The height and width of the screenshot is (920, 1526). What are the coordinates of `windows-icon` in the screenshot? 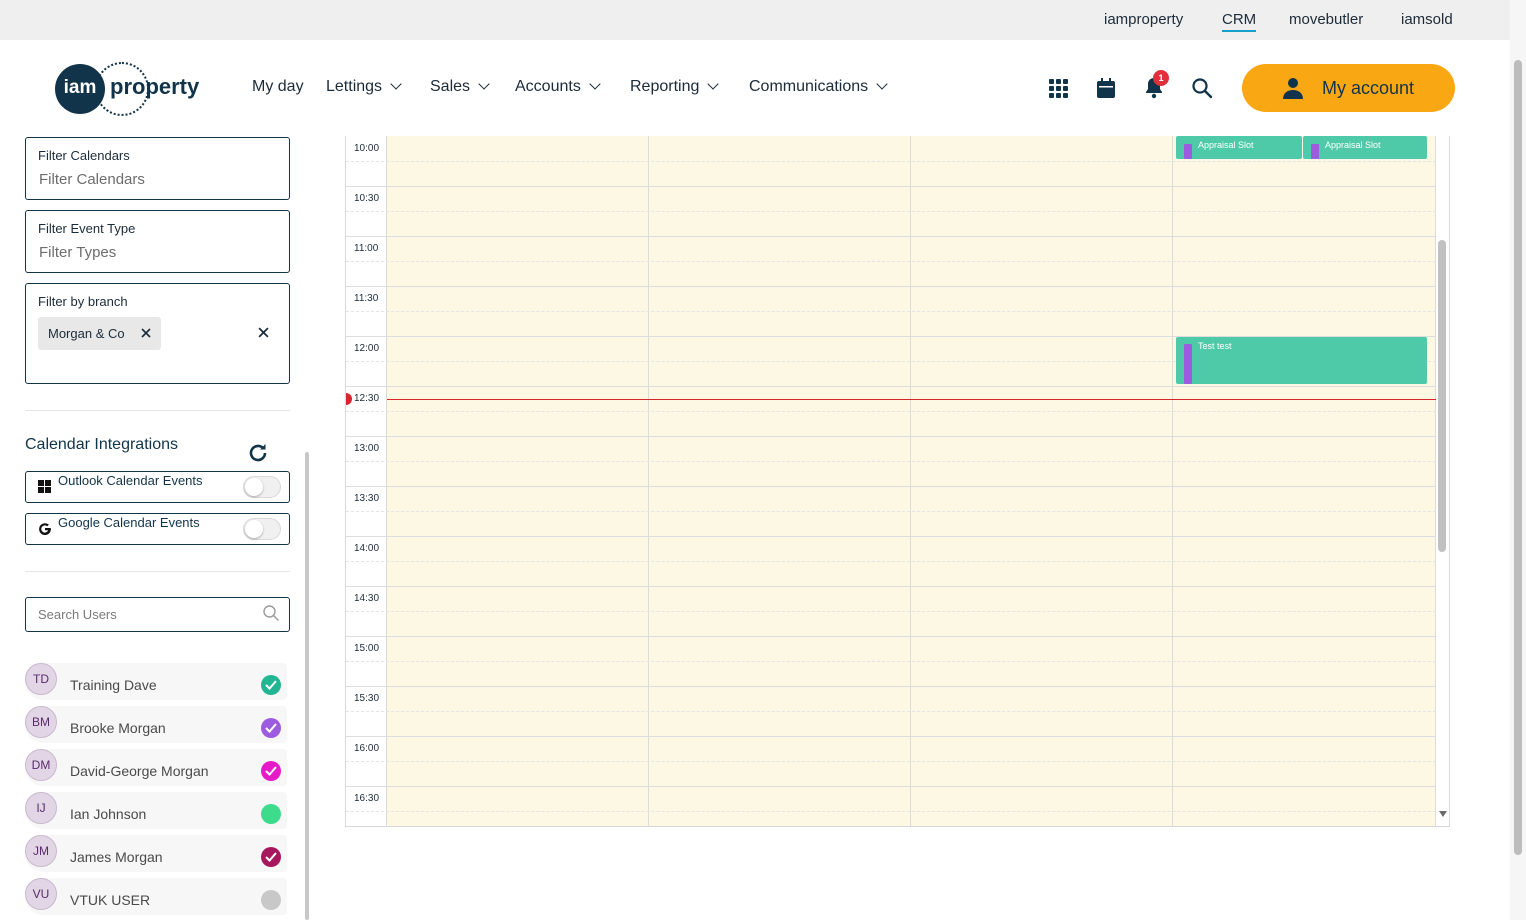 It's located at (44, 486).